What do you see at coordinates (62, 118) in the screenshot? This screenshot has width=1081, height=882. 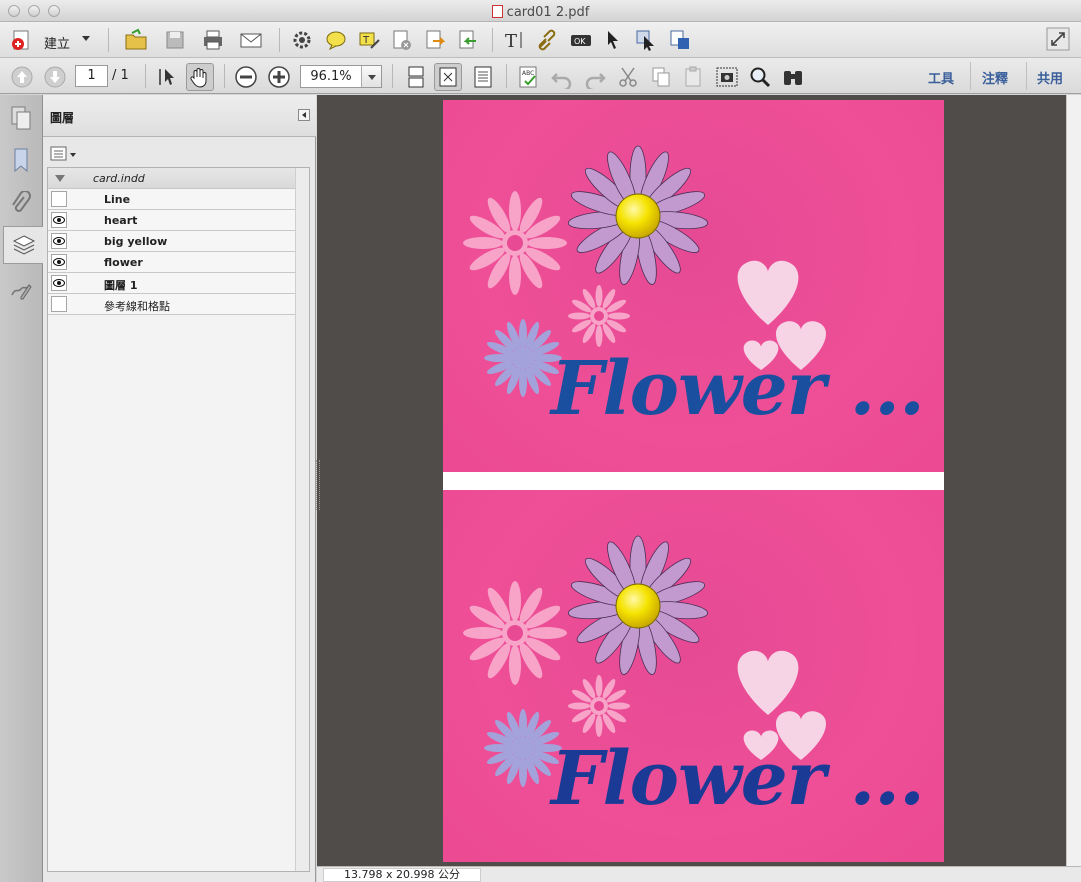 I see `panel-title: 圖層` at bounding box center [62, 118].